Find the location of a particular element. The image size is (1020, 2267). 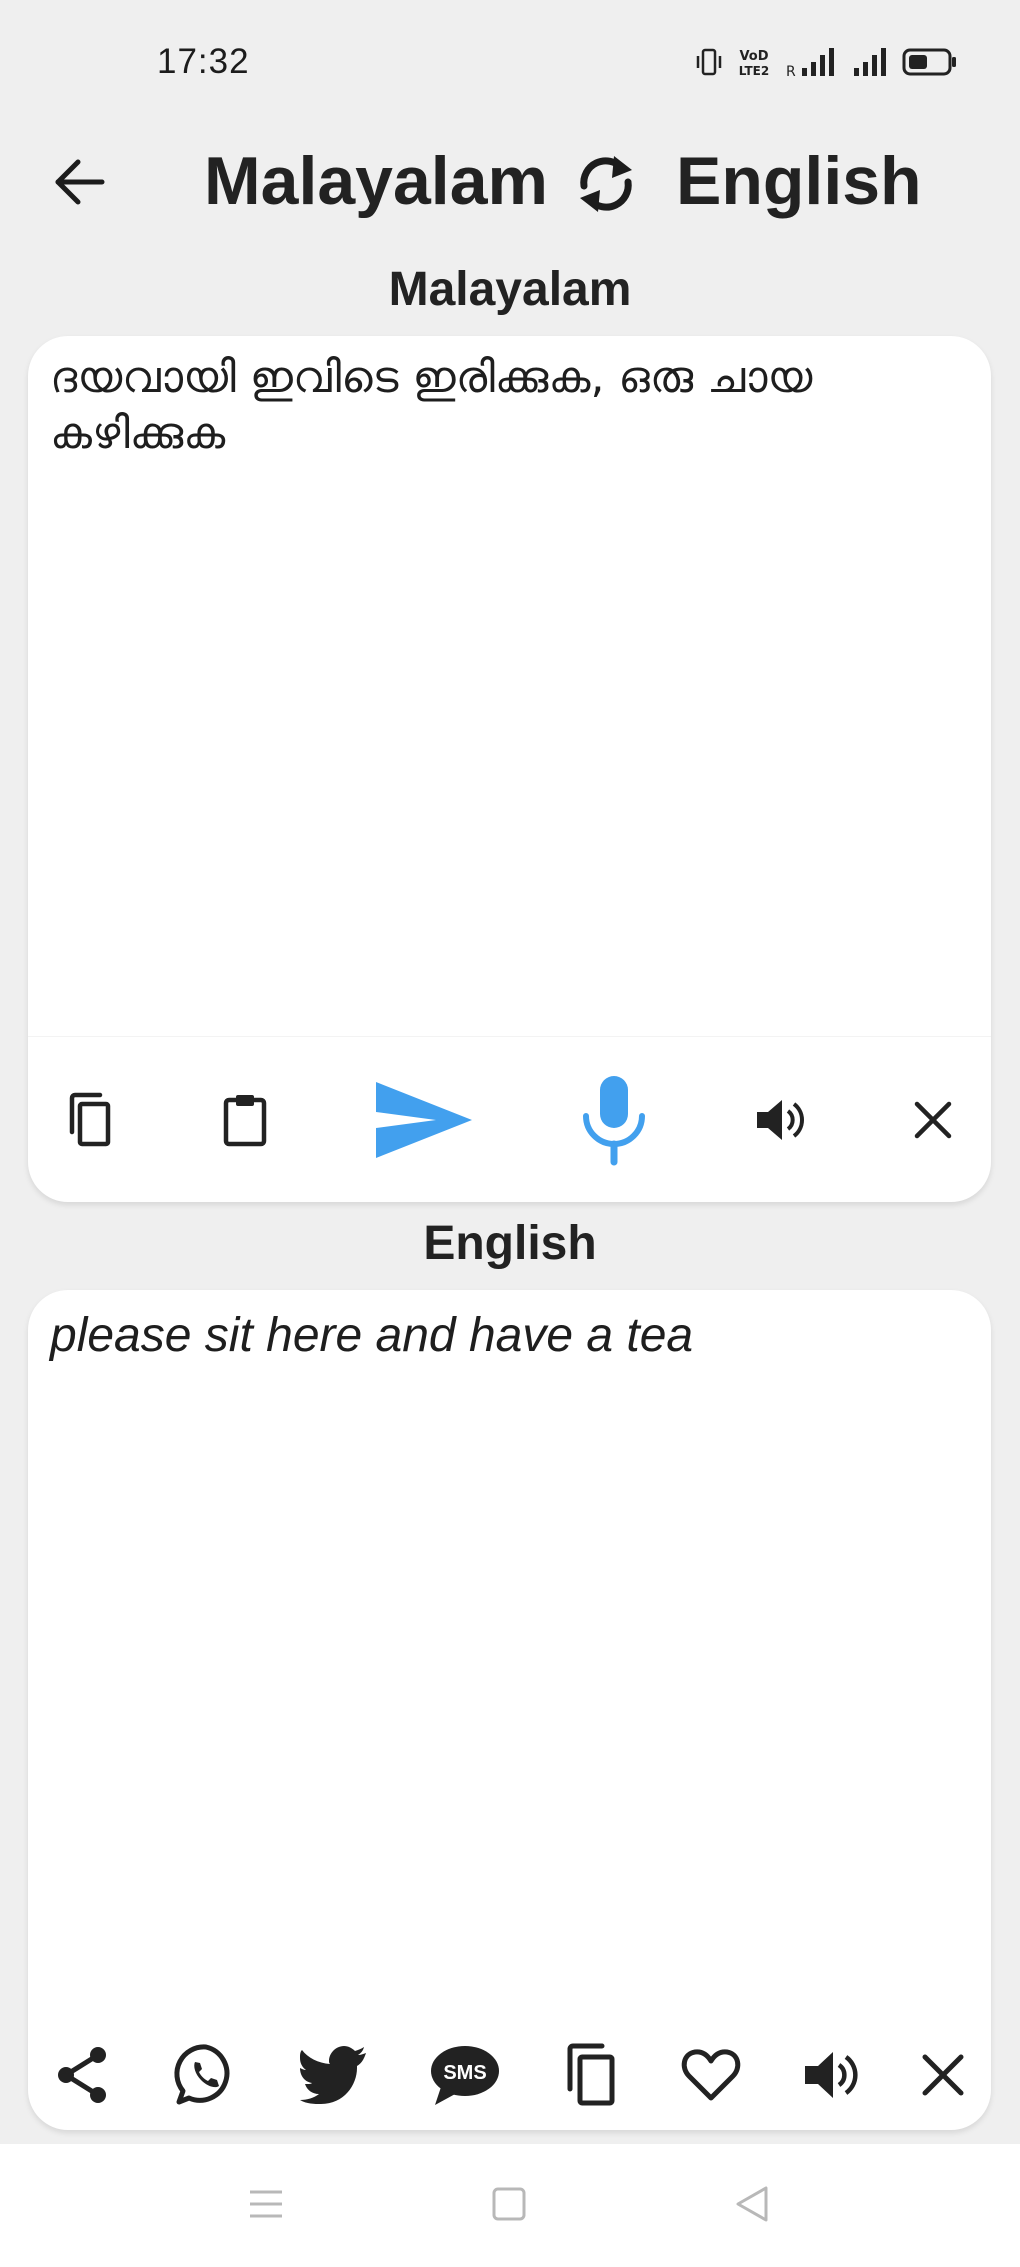

share-icon is located at coordinates (82, 2075).